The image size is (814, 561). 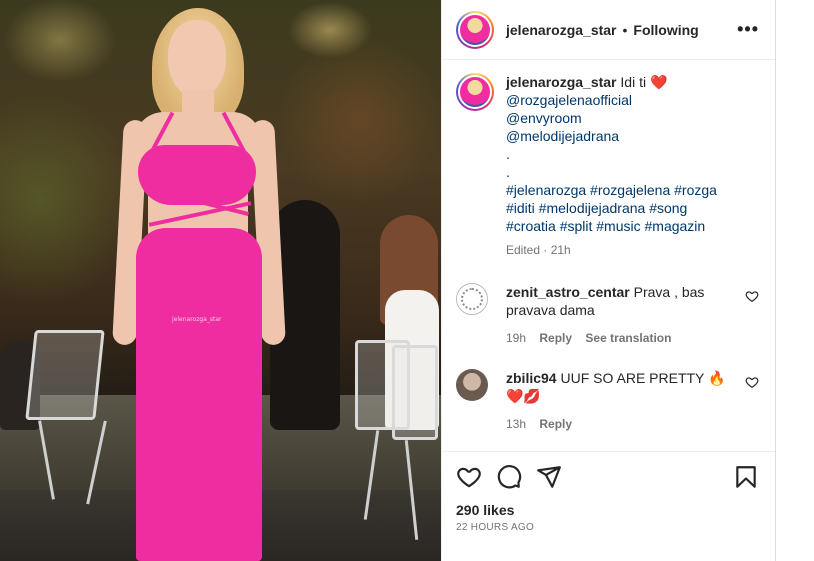 I want to click on post-timestamp: 22 HOURS AGO, so click(x=607, y=527).